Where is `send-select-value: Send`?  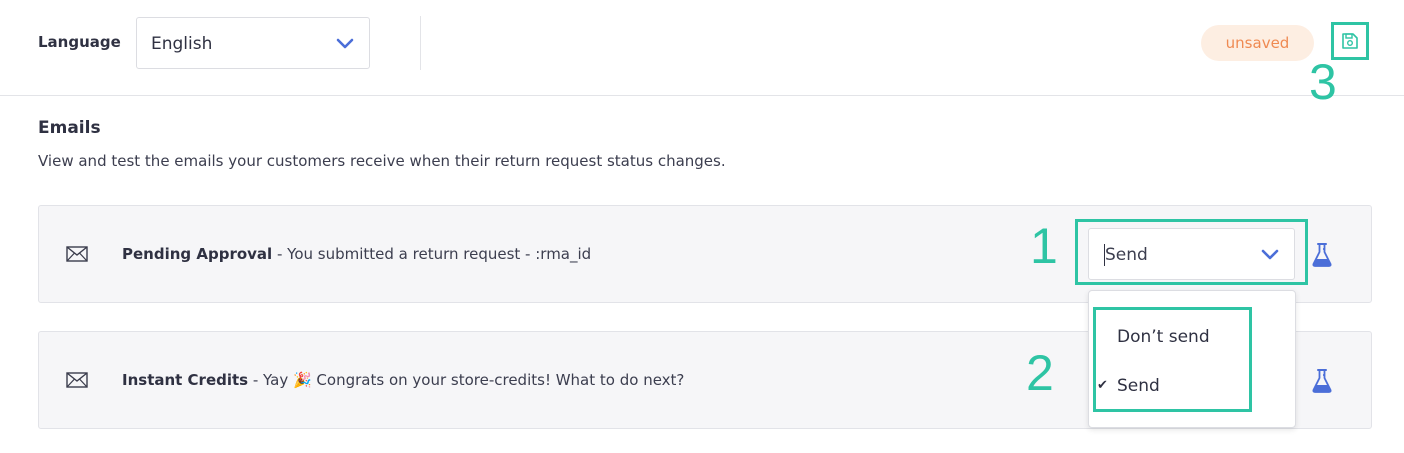
send-select-value: Send is located at coordinates (1126, 255).